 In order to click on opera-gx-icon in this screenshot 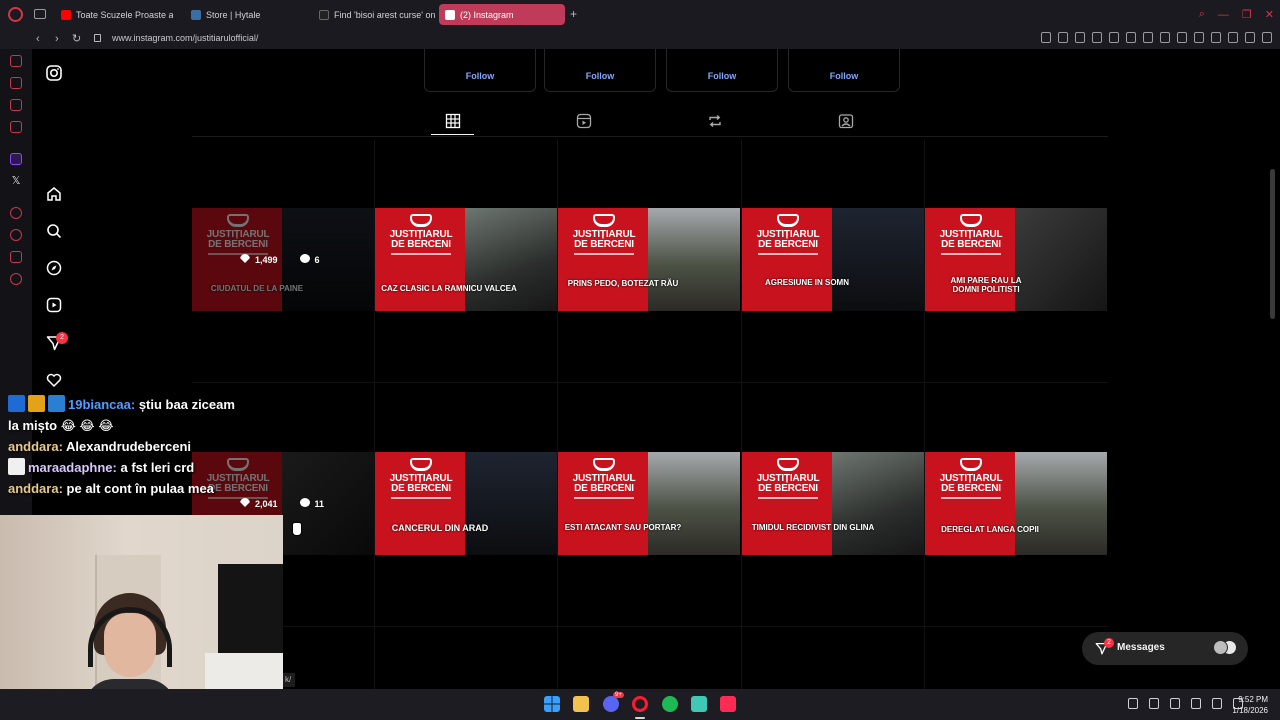, I will do `click(640, 704)`.